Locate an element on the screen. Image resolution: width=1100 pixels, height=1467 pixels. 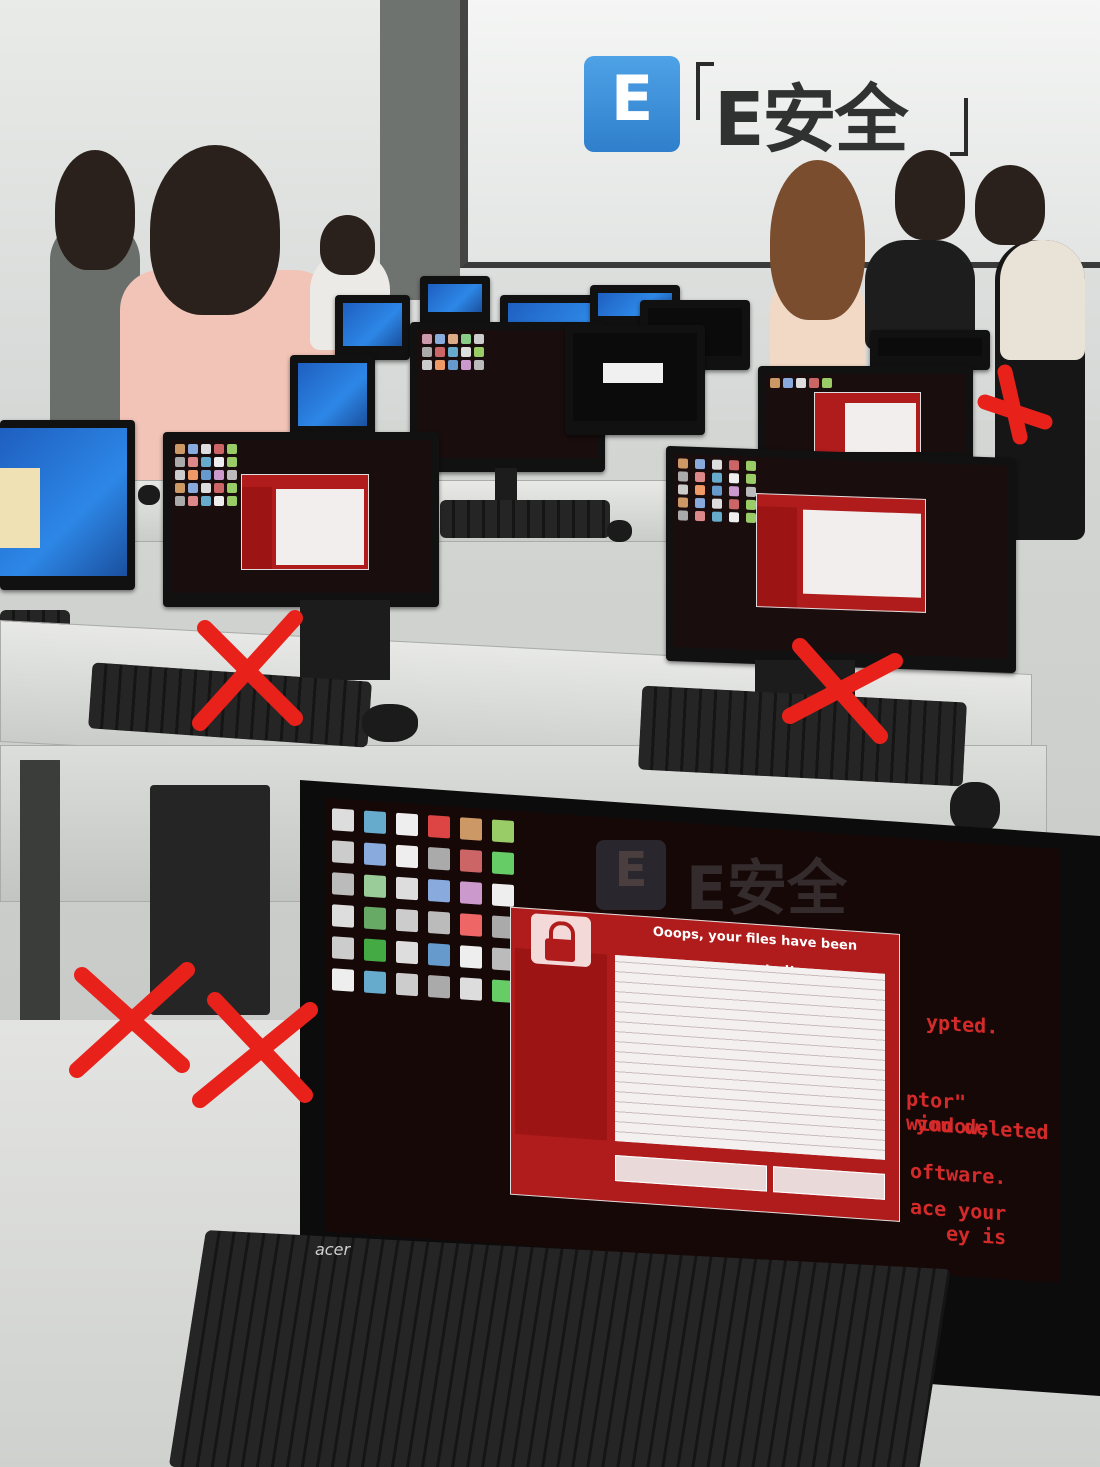
mouse-left is located at coordinates (149, 495).